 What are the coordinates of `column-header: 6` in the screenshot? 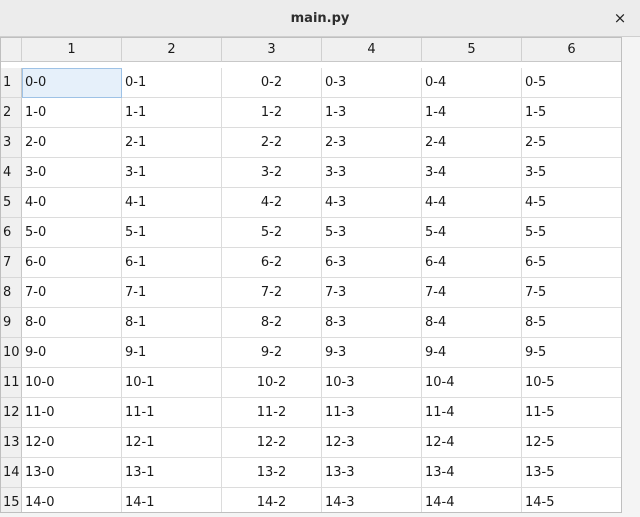 It's located at (571, 50).